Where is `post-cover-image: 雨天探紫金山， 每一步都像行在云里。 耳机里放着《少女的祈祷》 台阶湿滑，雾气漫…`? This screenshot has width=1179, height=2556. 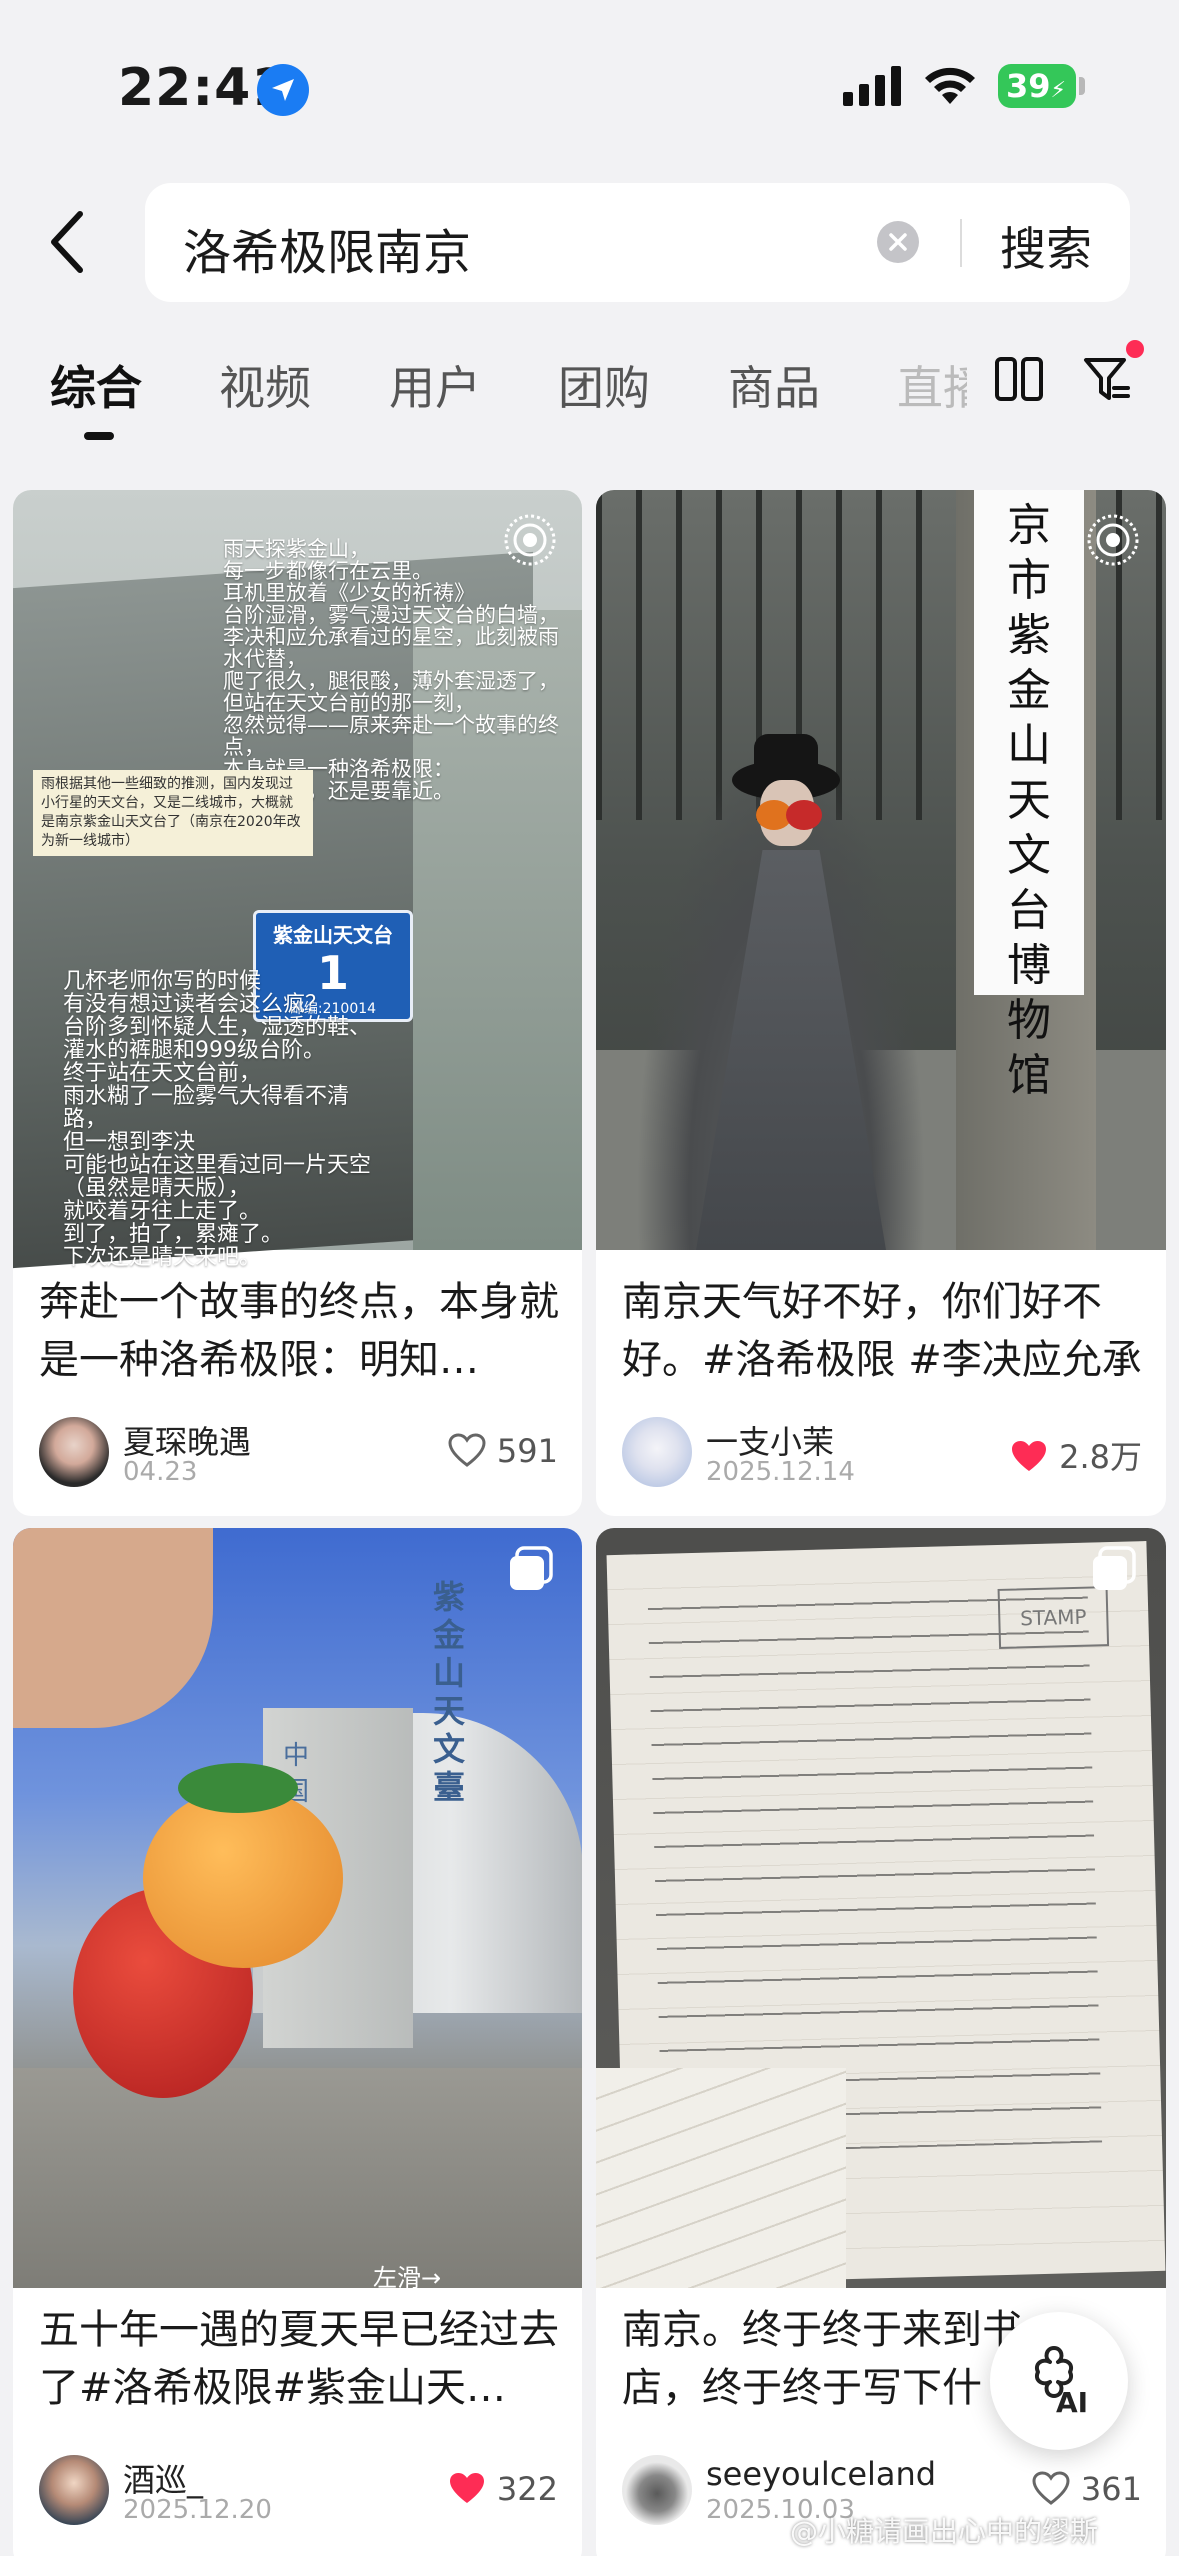
post-cover-image: 雨天探紫金山， 每一步都像行在云里。 耳机里放着《少女的祈祷》 台阶湿滑，雾气漫… is located at coordinates (297, 879).